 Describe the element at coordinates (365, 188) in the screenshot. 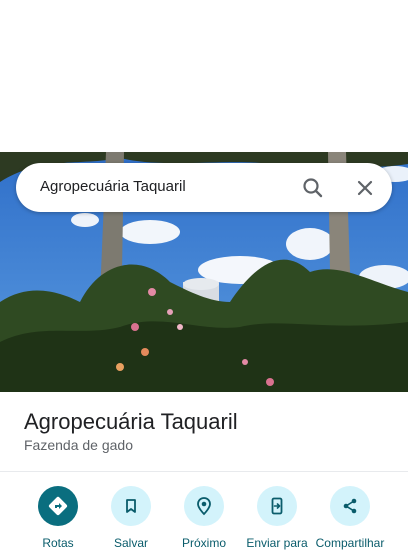

I see `close-icon` at that location.